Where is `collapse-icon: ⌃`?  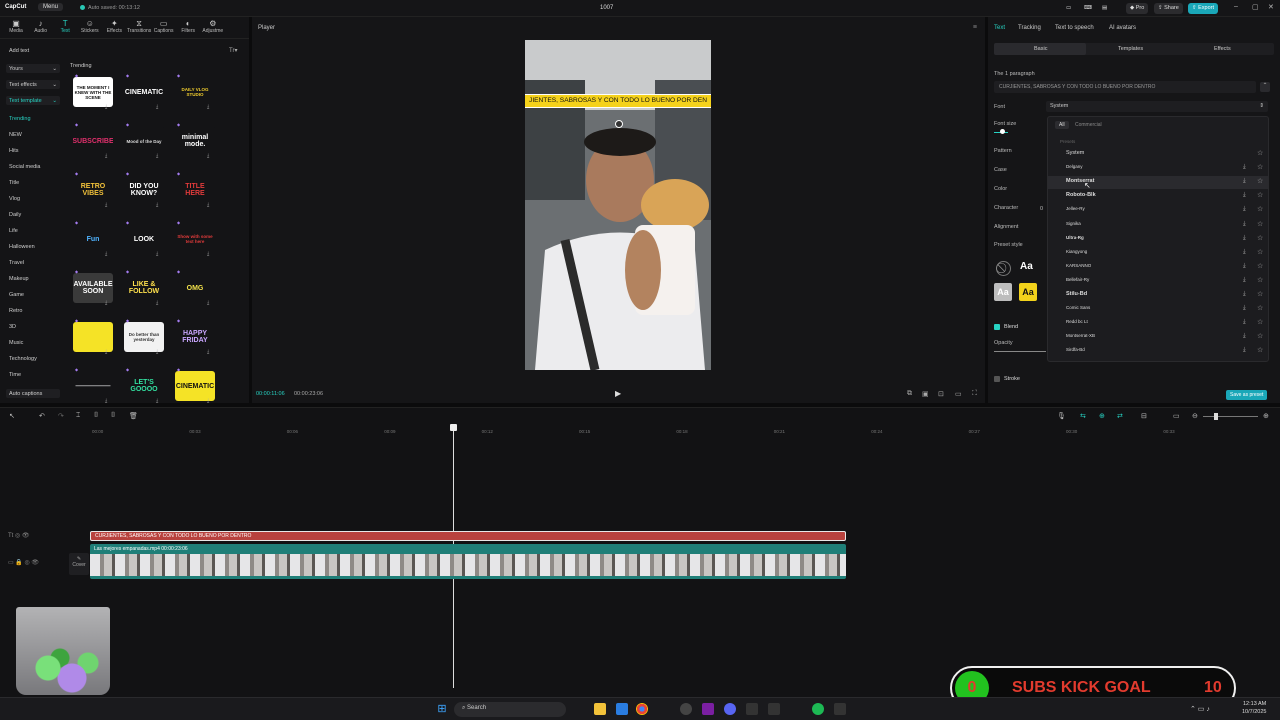 collapse-icon: ⌃ is located at coordinates (1265, 87).